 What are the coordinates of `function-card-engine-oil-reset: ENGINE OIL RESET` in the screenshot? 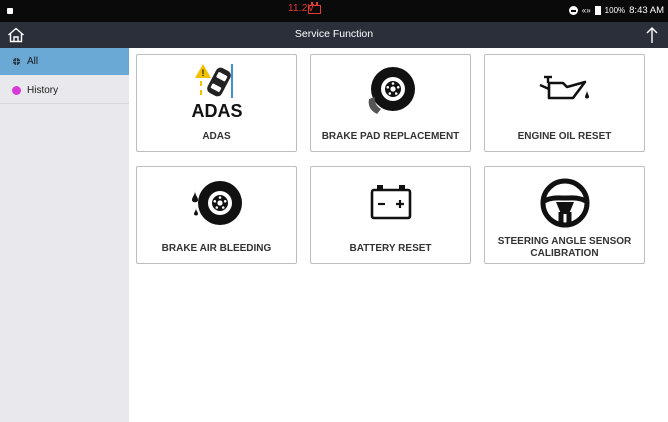 It's located at (564, 103).